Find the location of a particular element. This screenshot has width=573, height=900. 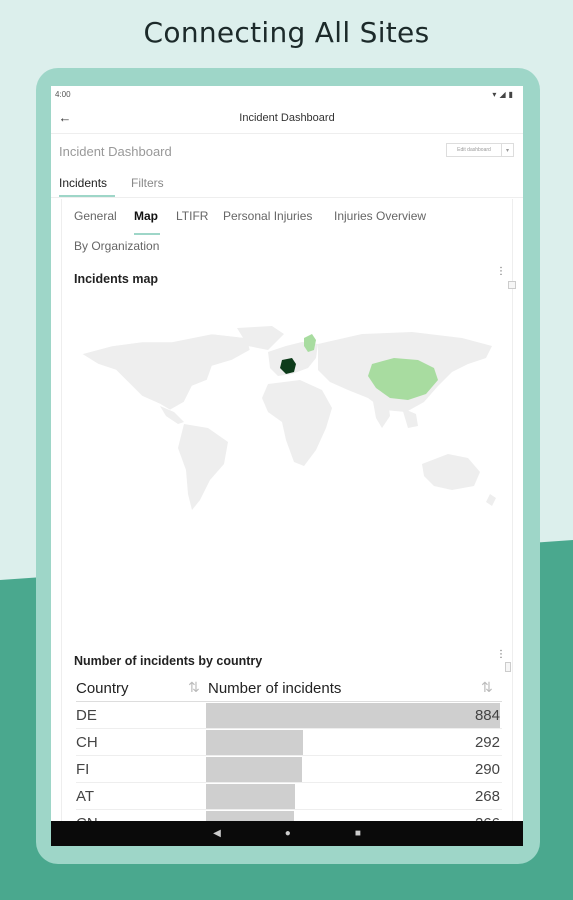

status-icons: ▾ ◢ ▮ is located at coordinates (502, 94).